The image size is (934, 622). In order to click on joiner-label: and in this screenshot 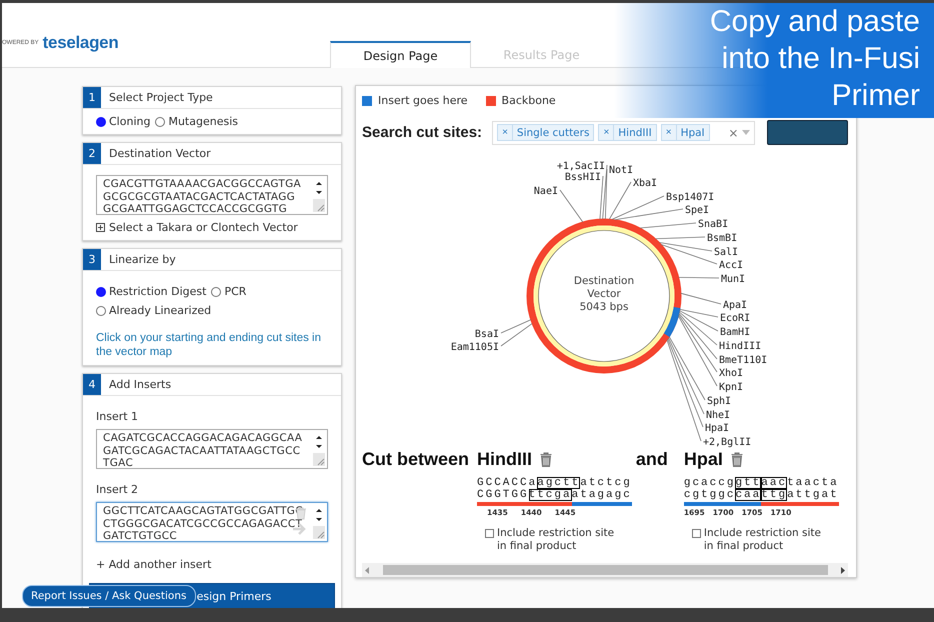, I will do `click(651, 459)`.